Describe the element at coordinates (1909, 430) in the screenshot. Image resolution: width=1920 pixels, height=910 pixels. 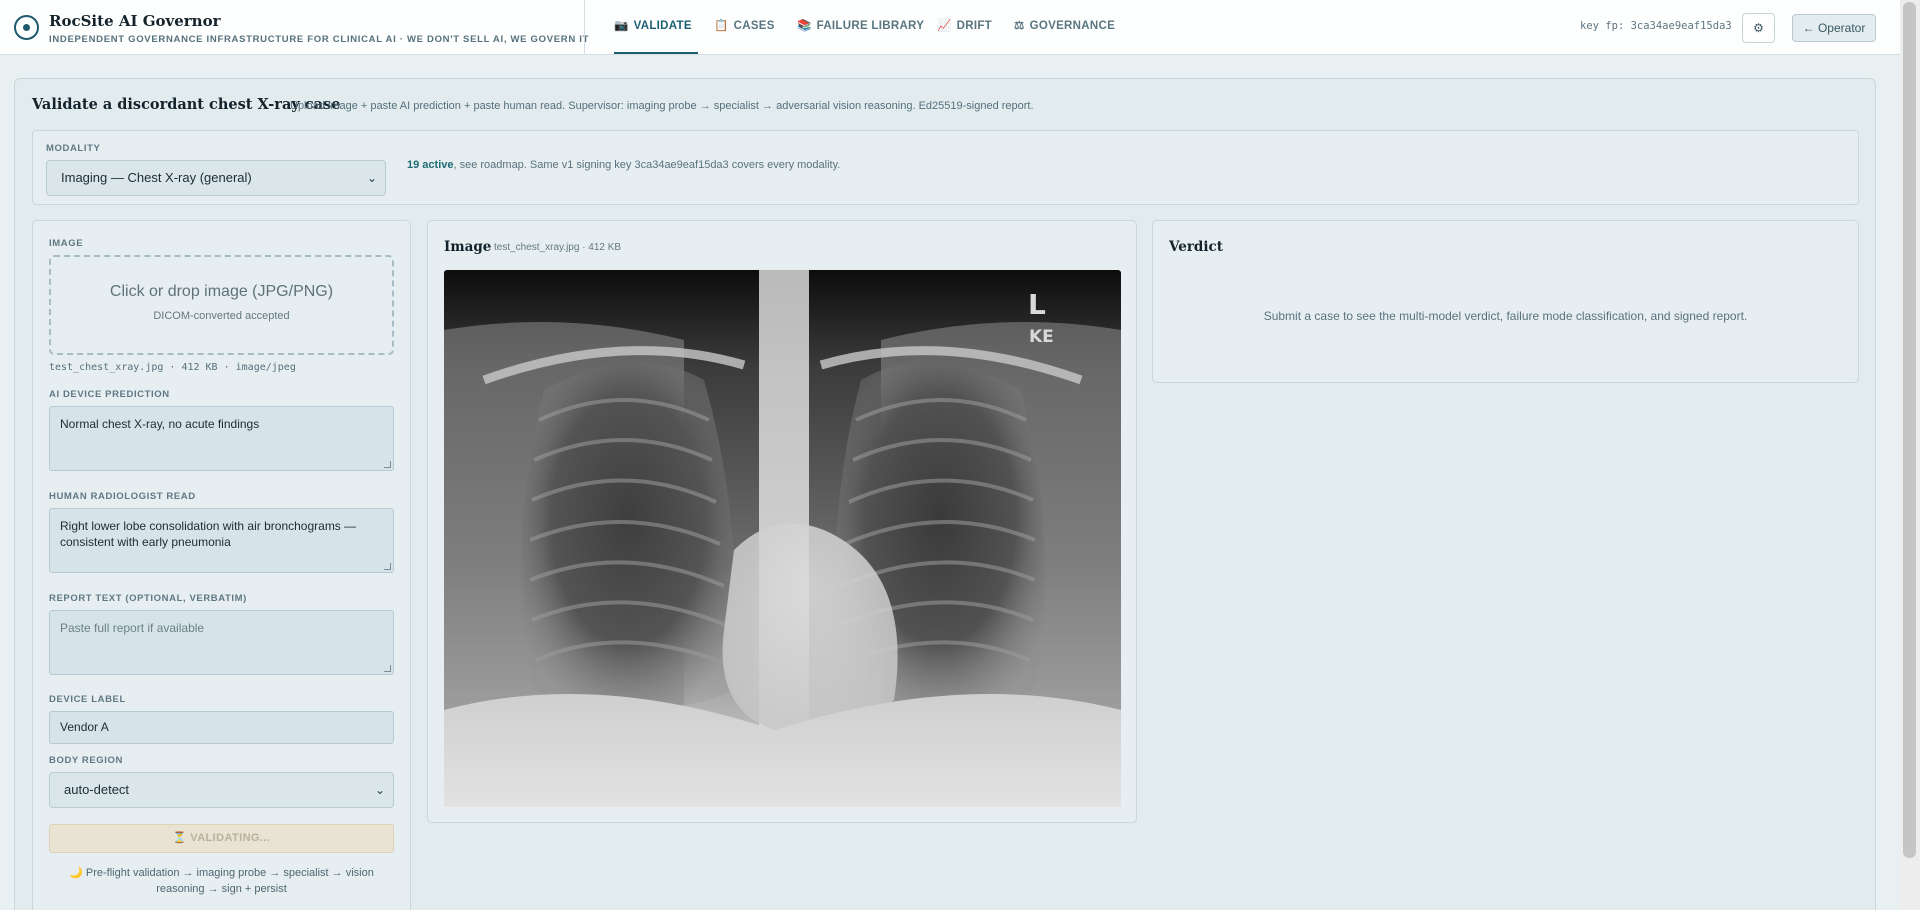
I see `scrollbar-thumb` at that location.